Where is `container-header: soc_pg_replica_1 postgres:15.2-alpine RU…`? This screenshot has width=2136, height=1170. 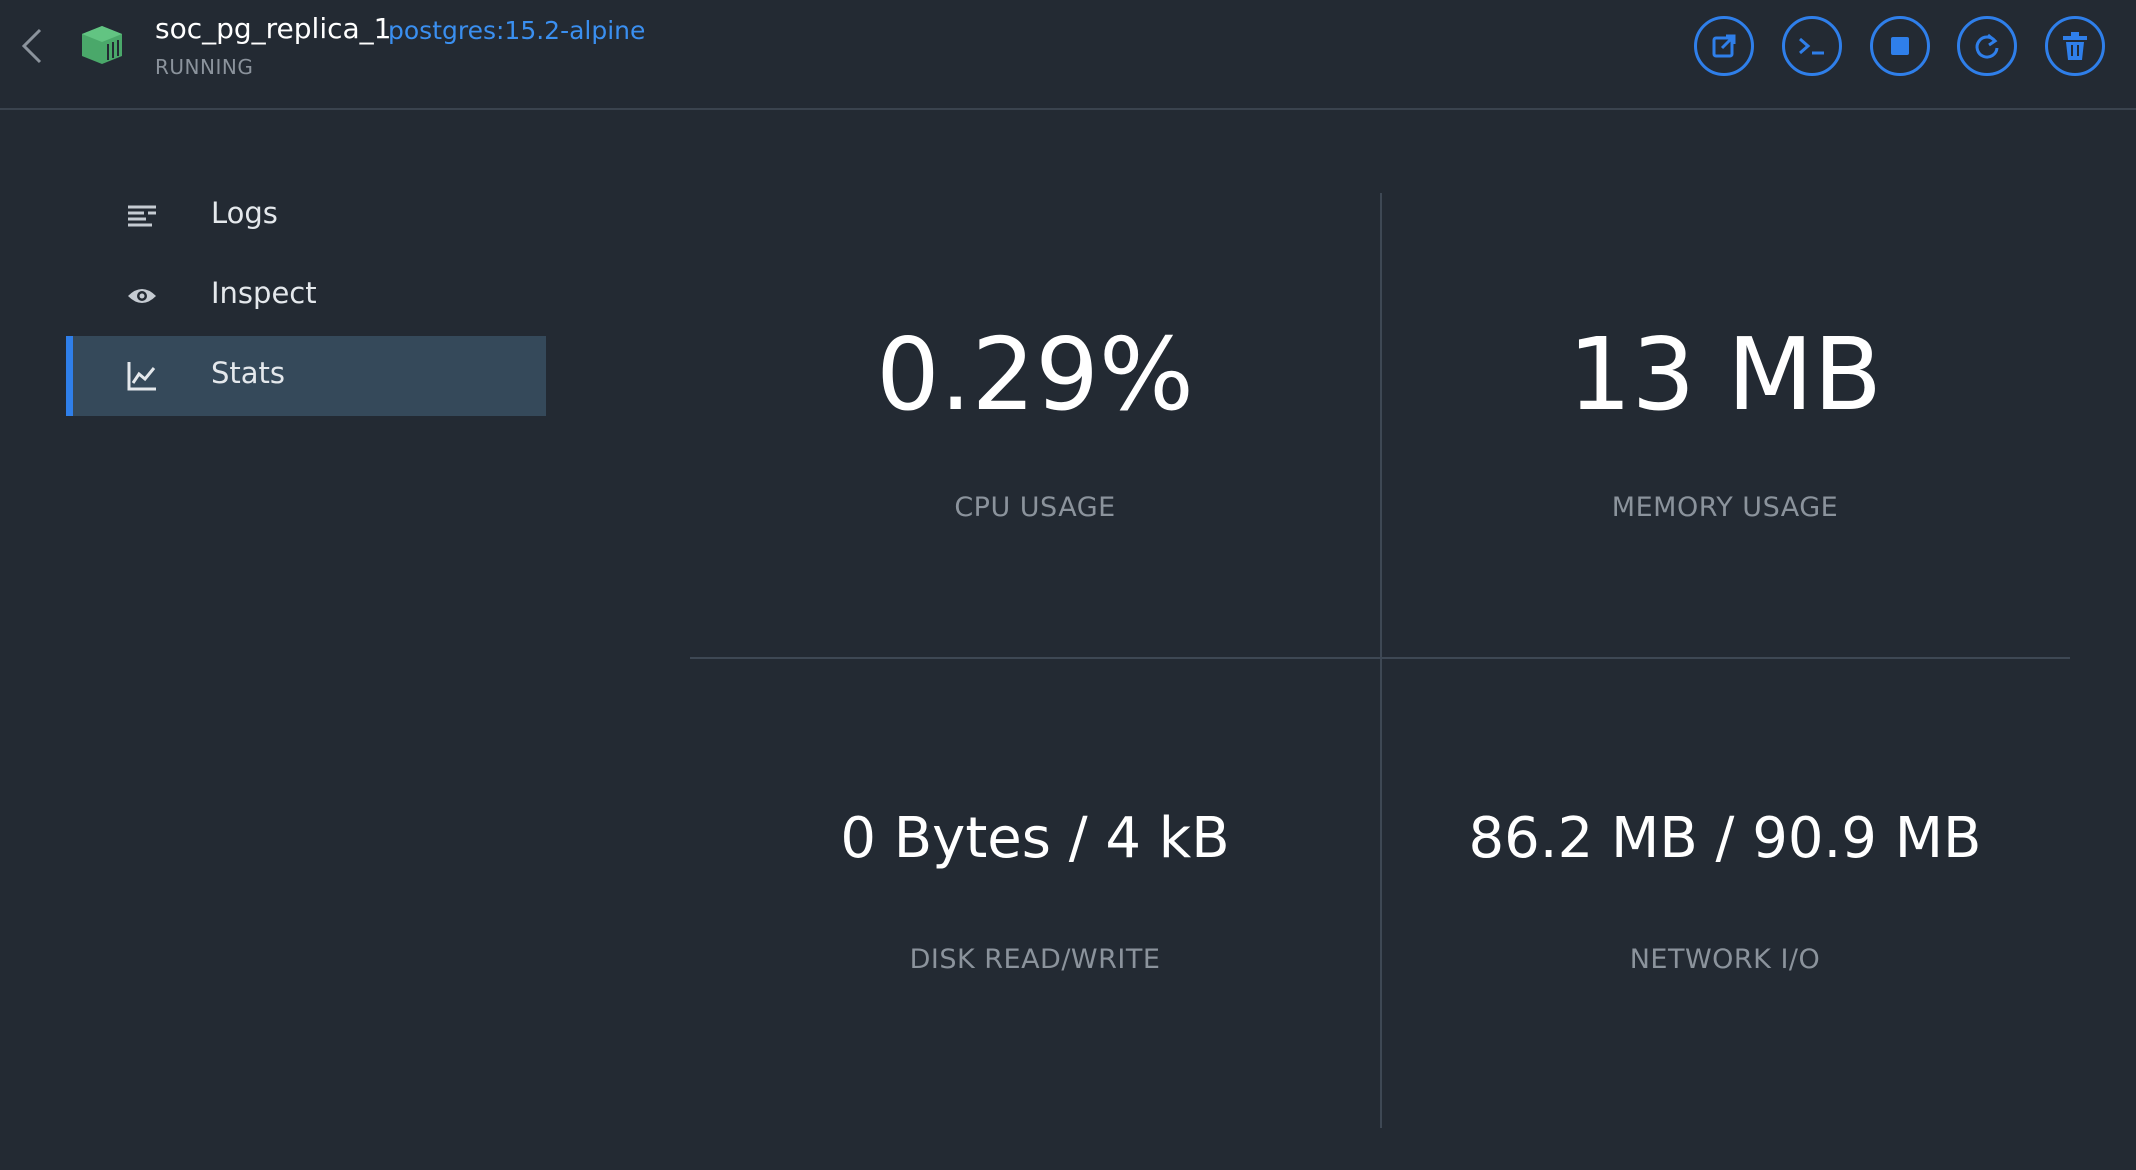 container-header: soc_pg_replica_1 postgres:15.2-alpine RU… is located at coordinates (1068, 55).